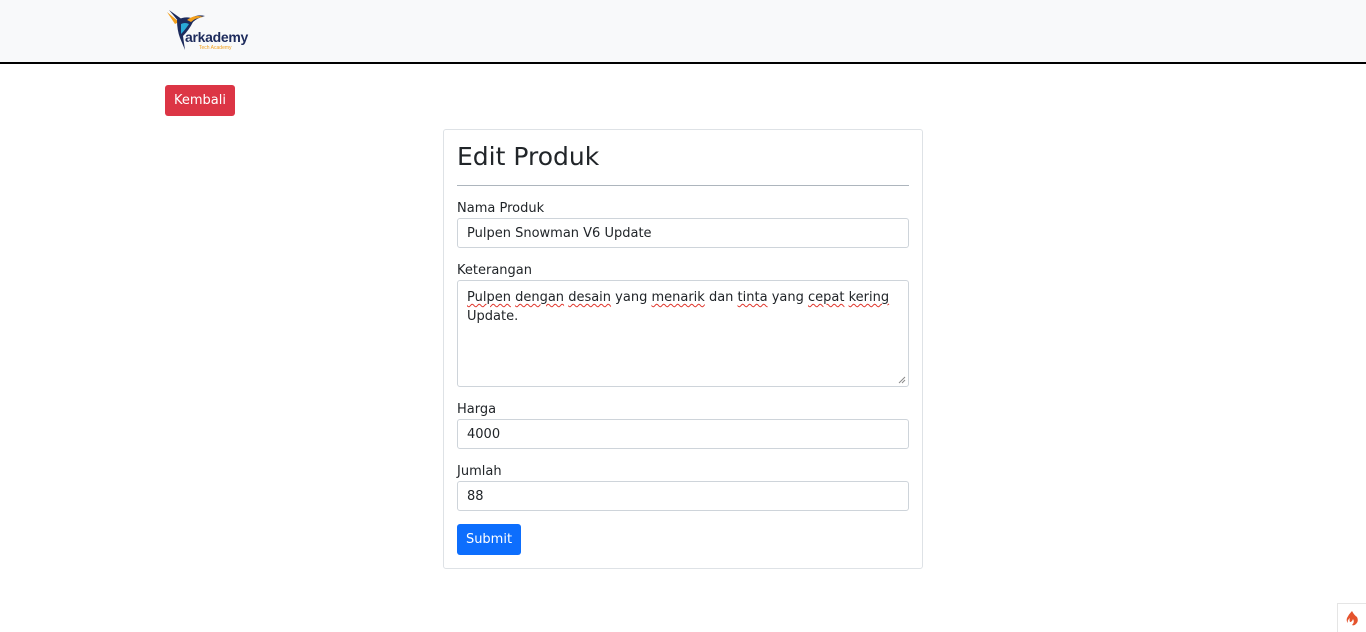 The image size is (1366, 632). Describe the element at coordinates (528, 156) in the screenshot. I see `page-title: Edit Produk` at that location.